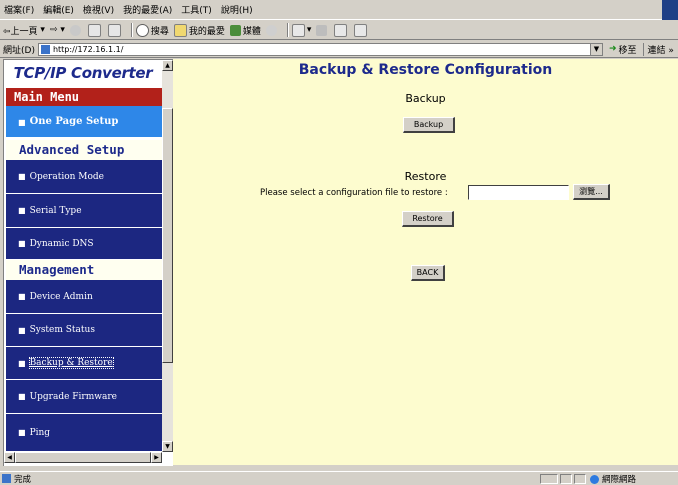 This screenshot has width=678, height=485. I want to click on windows-logo-icon, so click(670, 10).